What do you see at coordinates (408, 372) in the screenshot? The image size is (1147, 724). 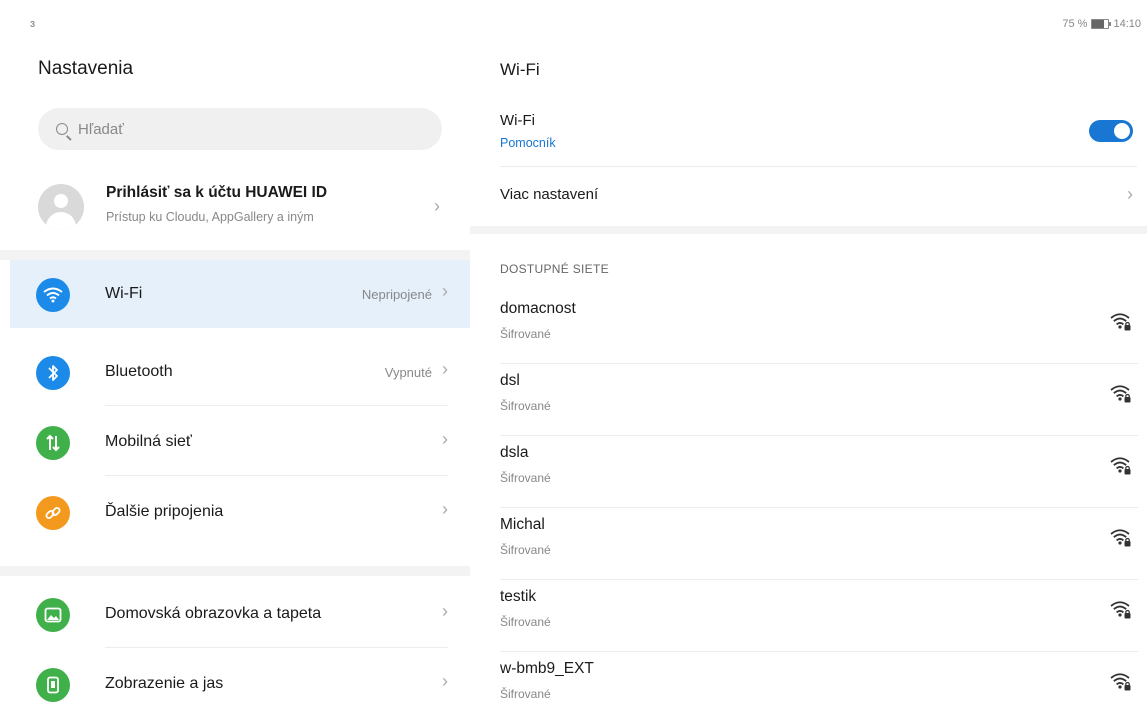 I see `bluetooth-status-value: Vypnuté` at bounding box center [408, 372].